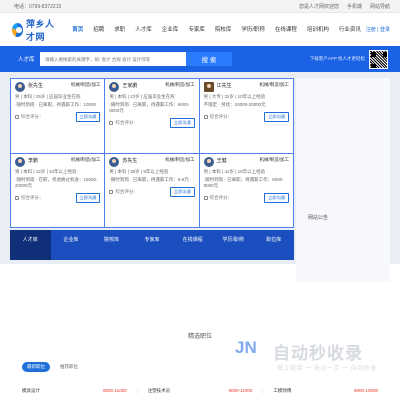  I want to click on category-tabs: 人才库 企业库 院校库 专家库 在线课程 学历/职称 职位库, so click(152, 245).